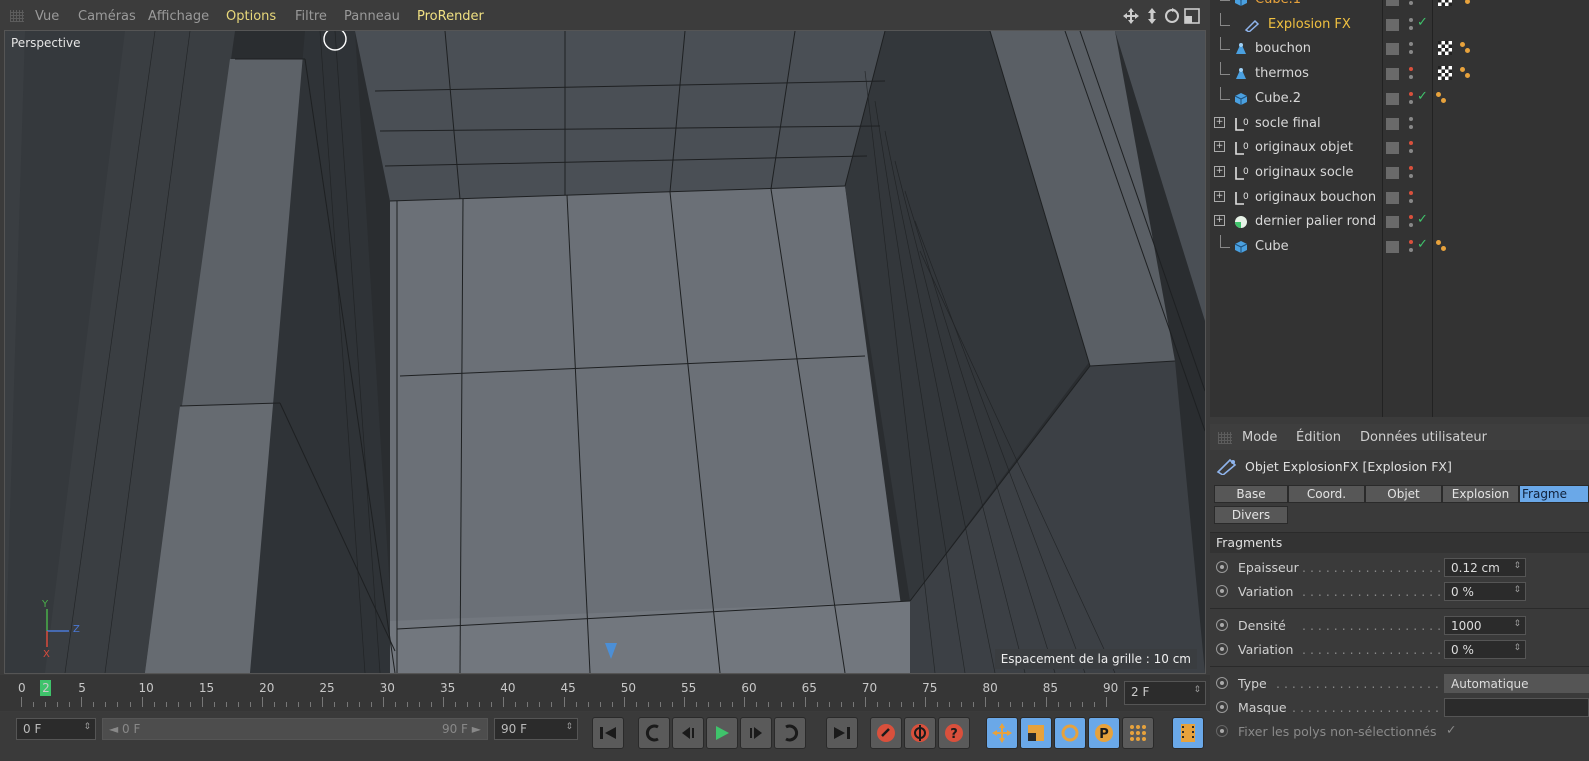 The width and height of the screenshot is (1589, 761). What do you see at coordinates (1152, 16) in the screenshot?
I see `zoom-view-icon` at bounding box center [1152, 16].